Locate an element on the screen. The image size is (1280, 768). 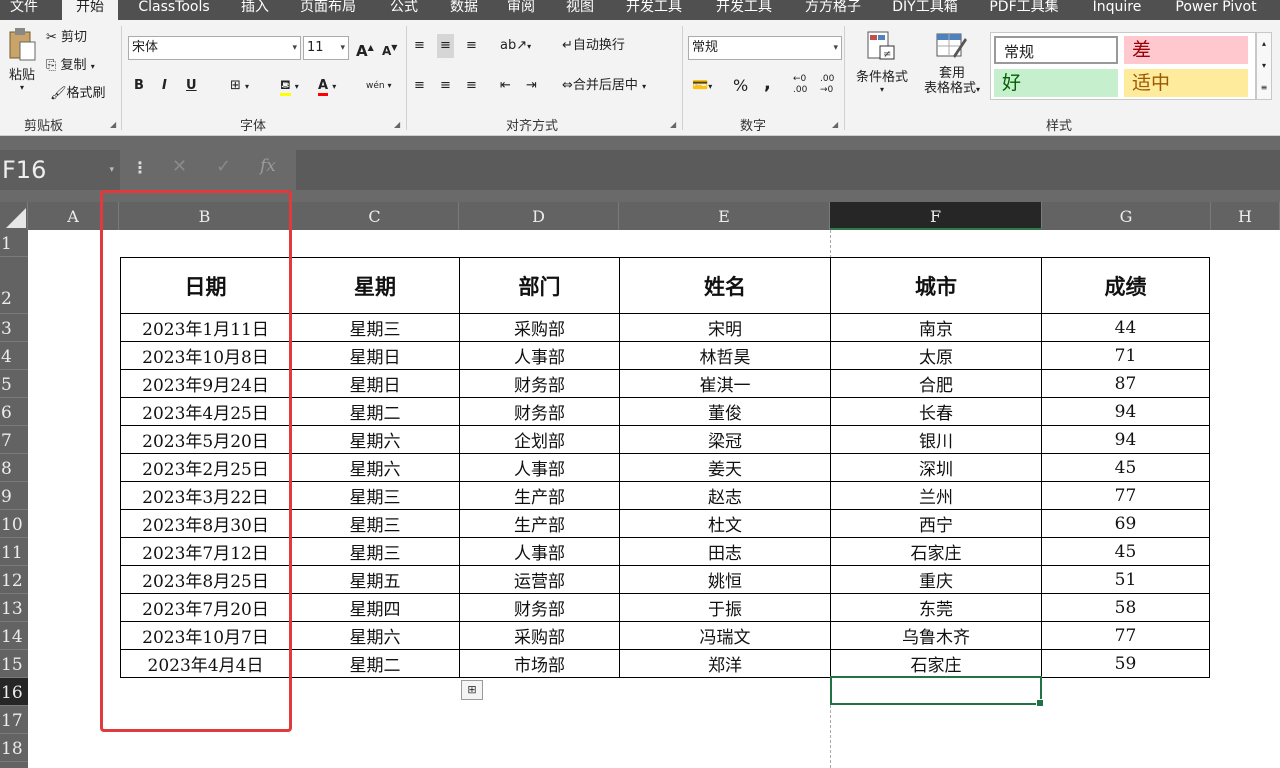
grow-font-button: A▲ is located at coordinates (365, 48).